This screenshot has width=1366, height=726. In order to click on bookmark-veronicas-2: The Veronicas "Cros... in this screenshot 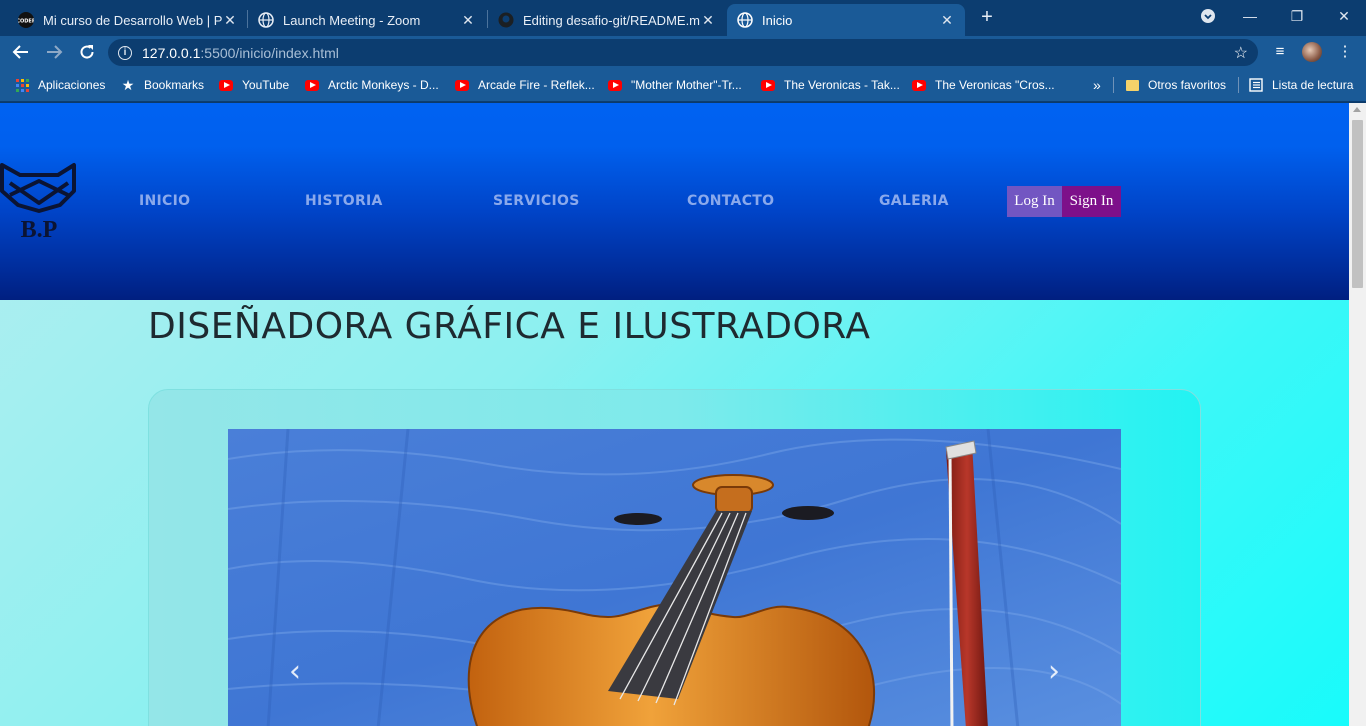, I will do `click(983, 85)`.